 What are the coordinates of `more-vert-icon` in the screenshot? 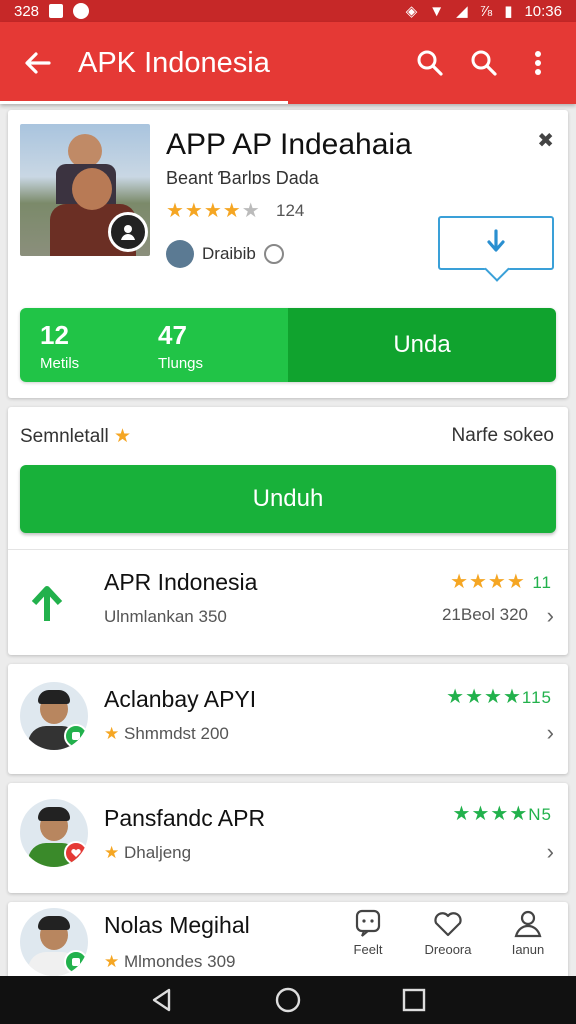 It's located at (538, 63).